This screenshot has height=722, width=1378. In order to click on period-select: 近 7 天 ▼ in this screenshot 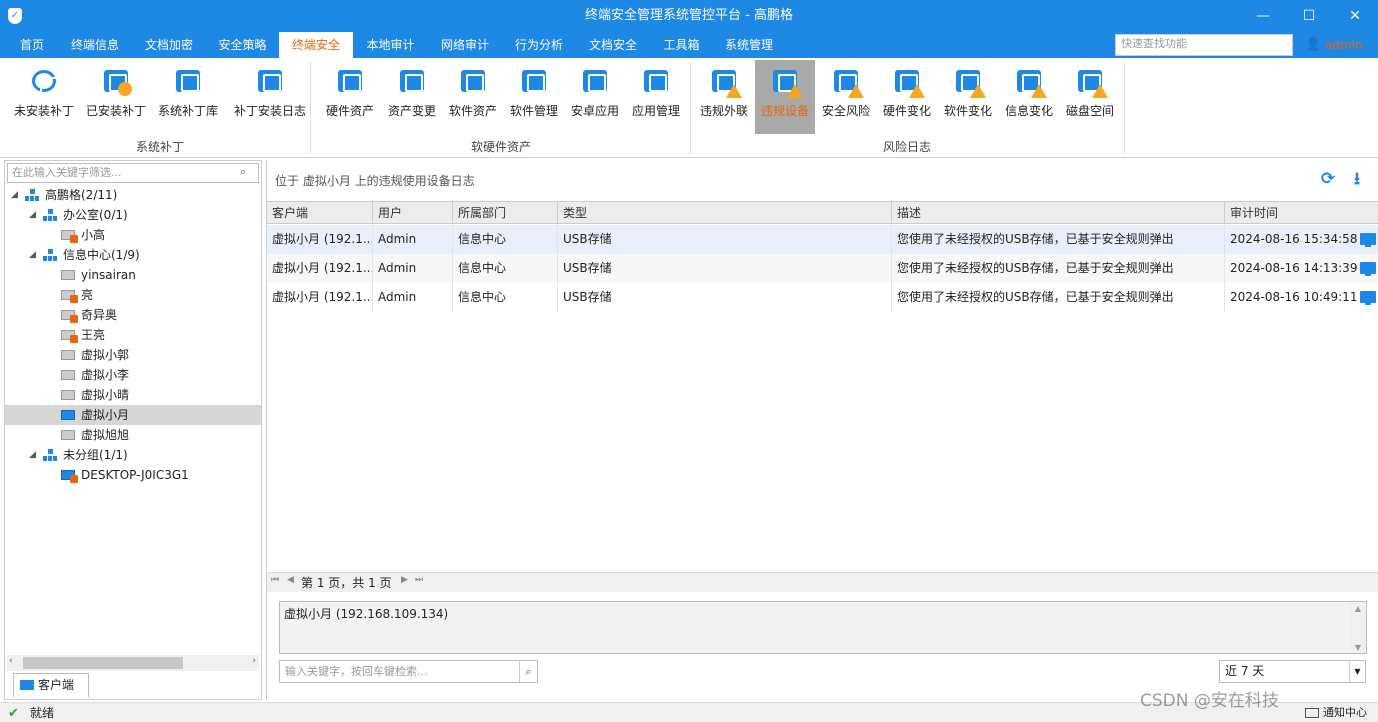, I will do `click(1292, 671)`.